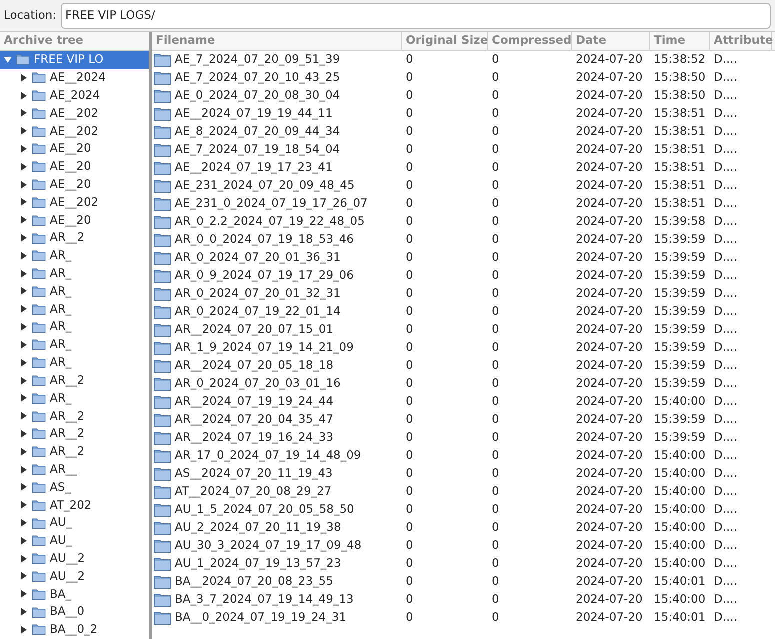 This screenshot has height=639, width=775. I want to click on tree-item: BA__0_2, so click(74, 630).